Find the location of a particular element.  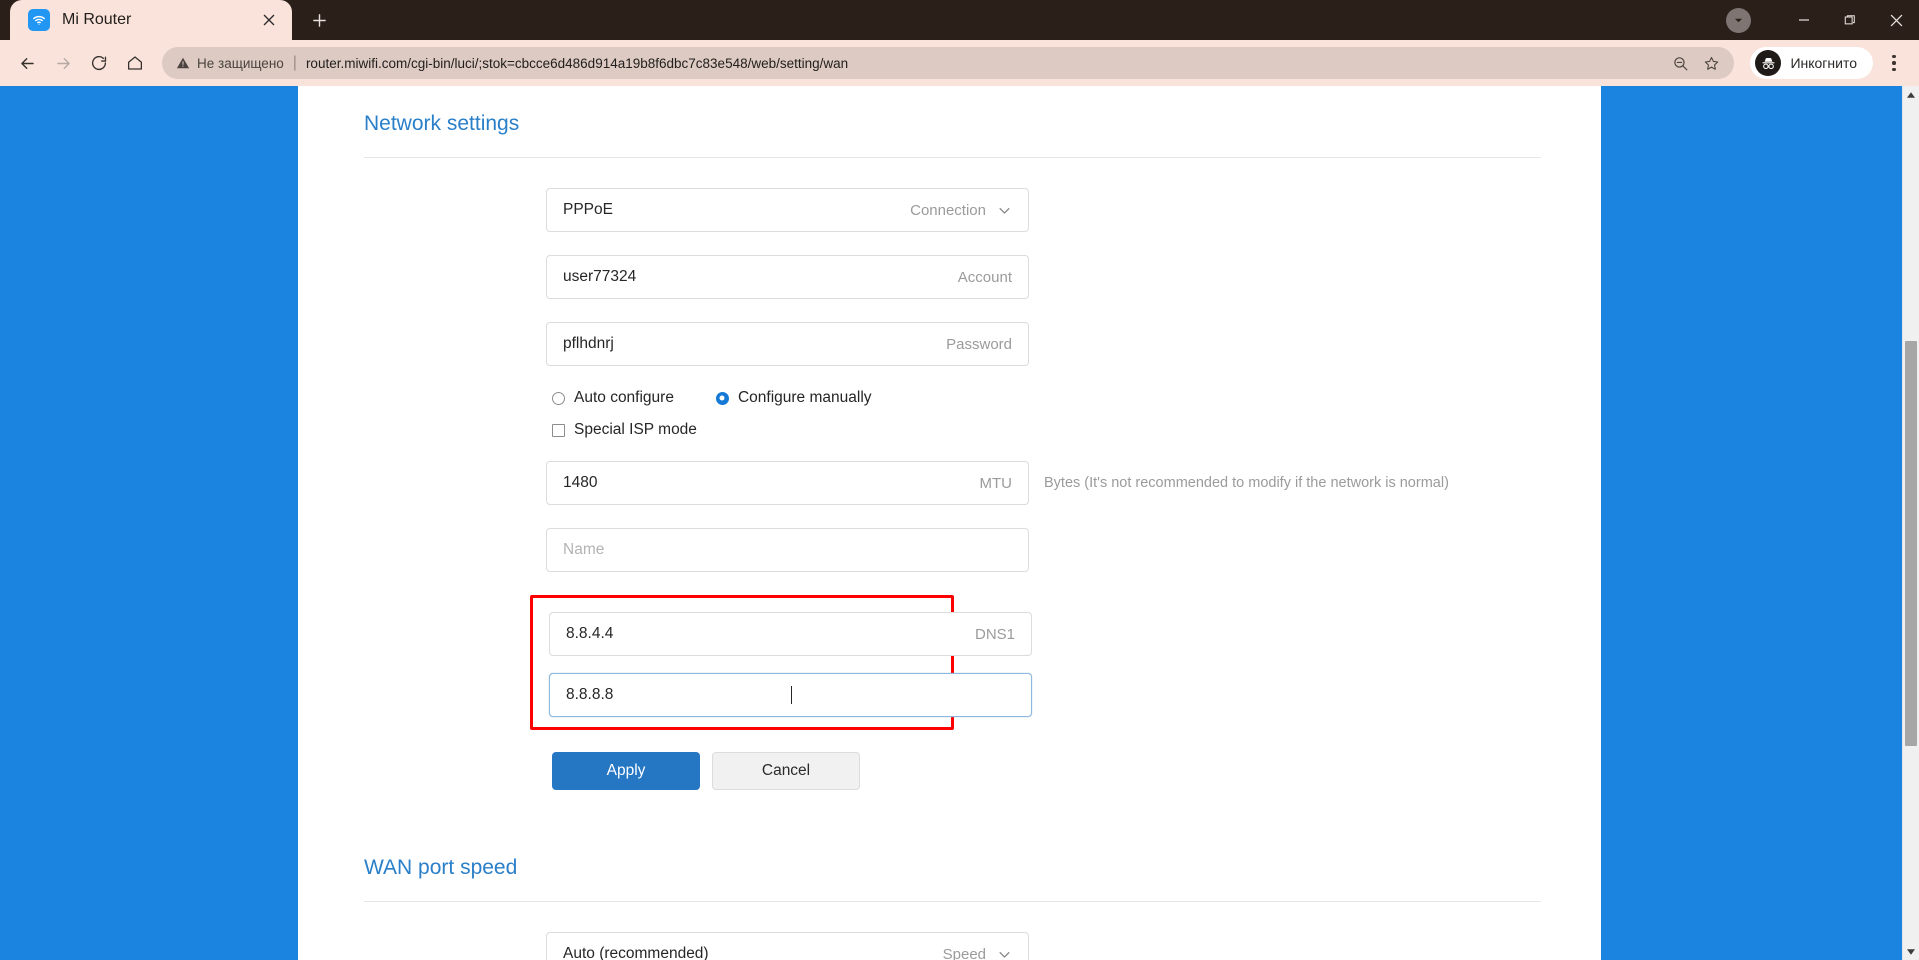

connection-type-label: Connection is located at coordinates (948, 210).